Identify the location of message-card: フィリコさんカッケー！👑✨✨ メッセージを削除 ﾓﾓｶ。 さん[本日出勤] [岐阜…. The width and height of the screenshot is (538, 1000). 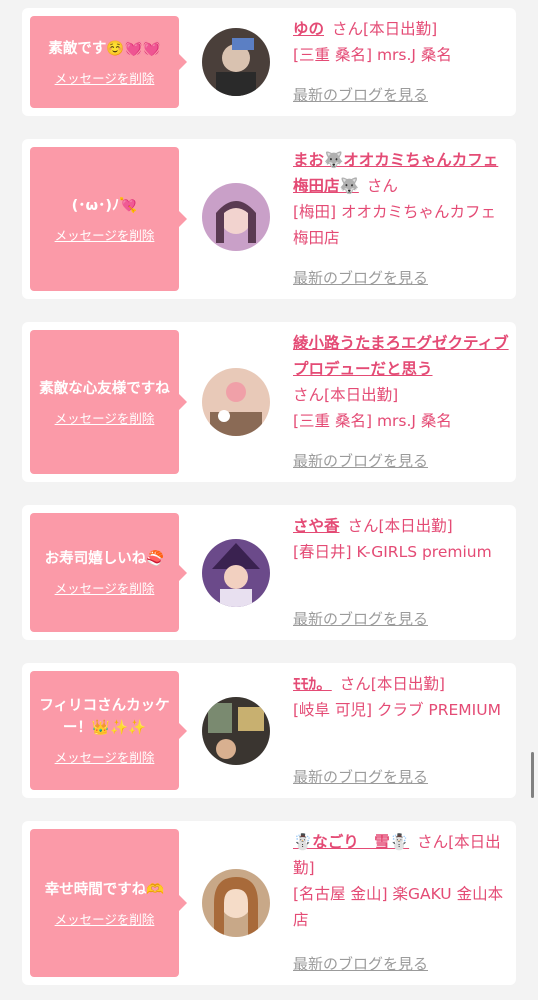
(269, 730).